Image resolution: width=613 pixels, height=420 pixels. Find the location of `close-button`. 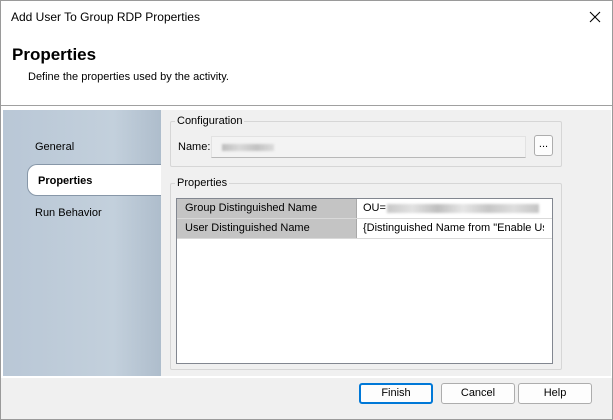

close-button is located at coordinates (595, 17).